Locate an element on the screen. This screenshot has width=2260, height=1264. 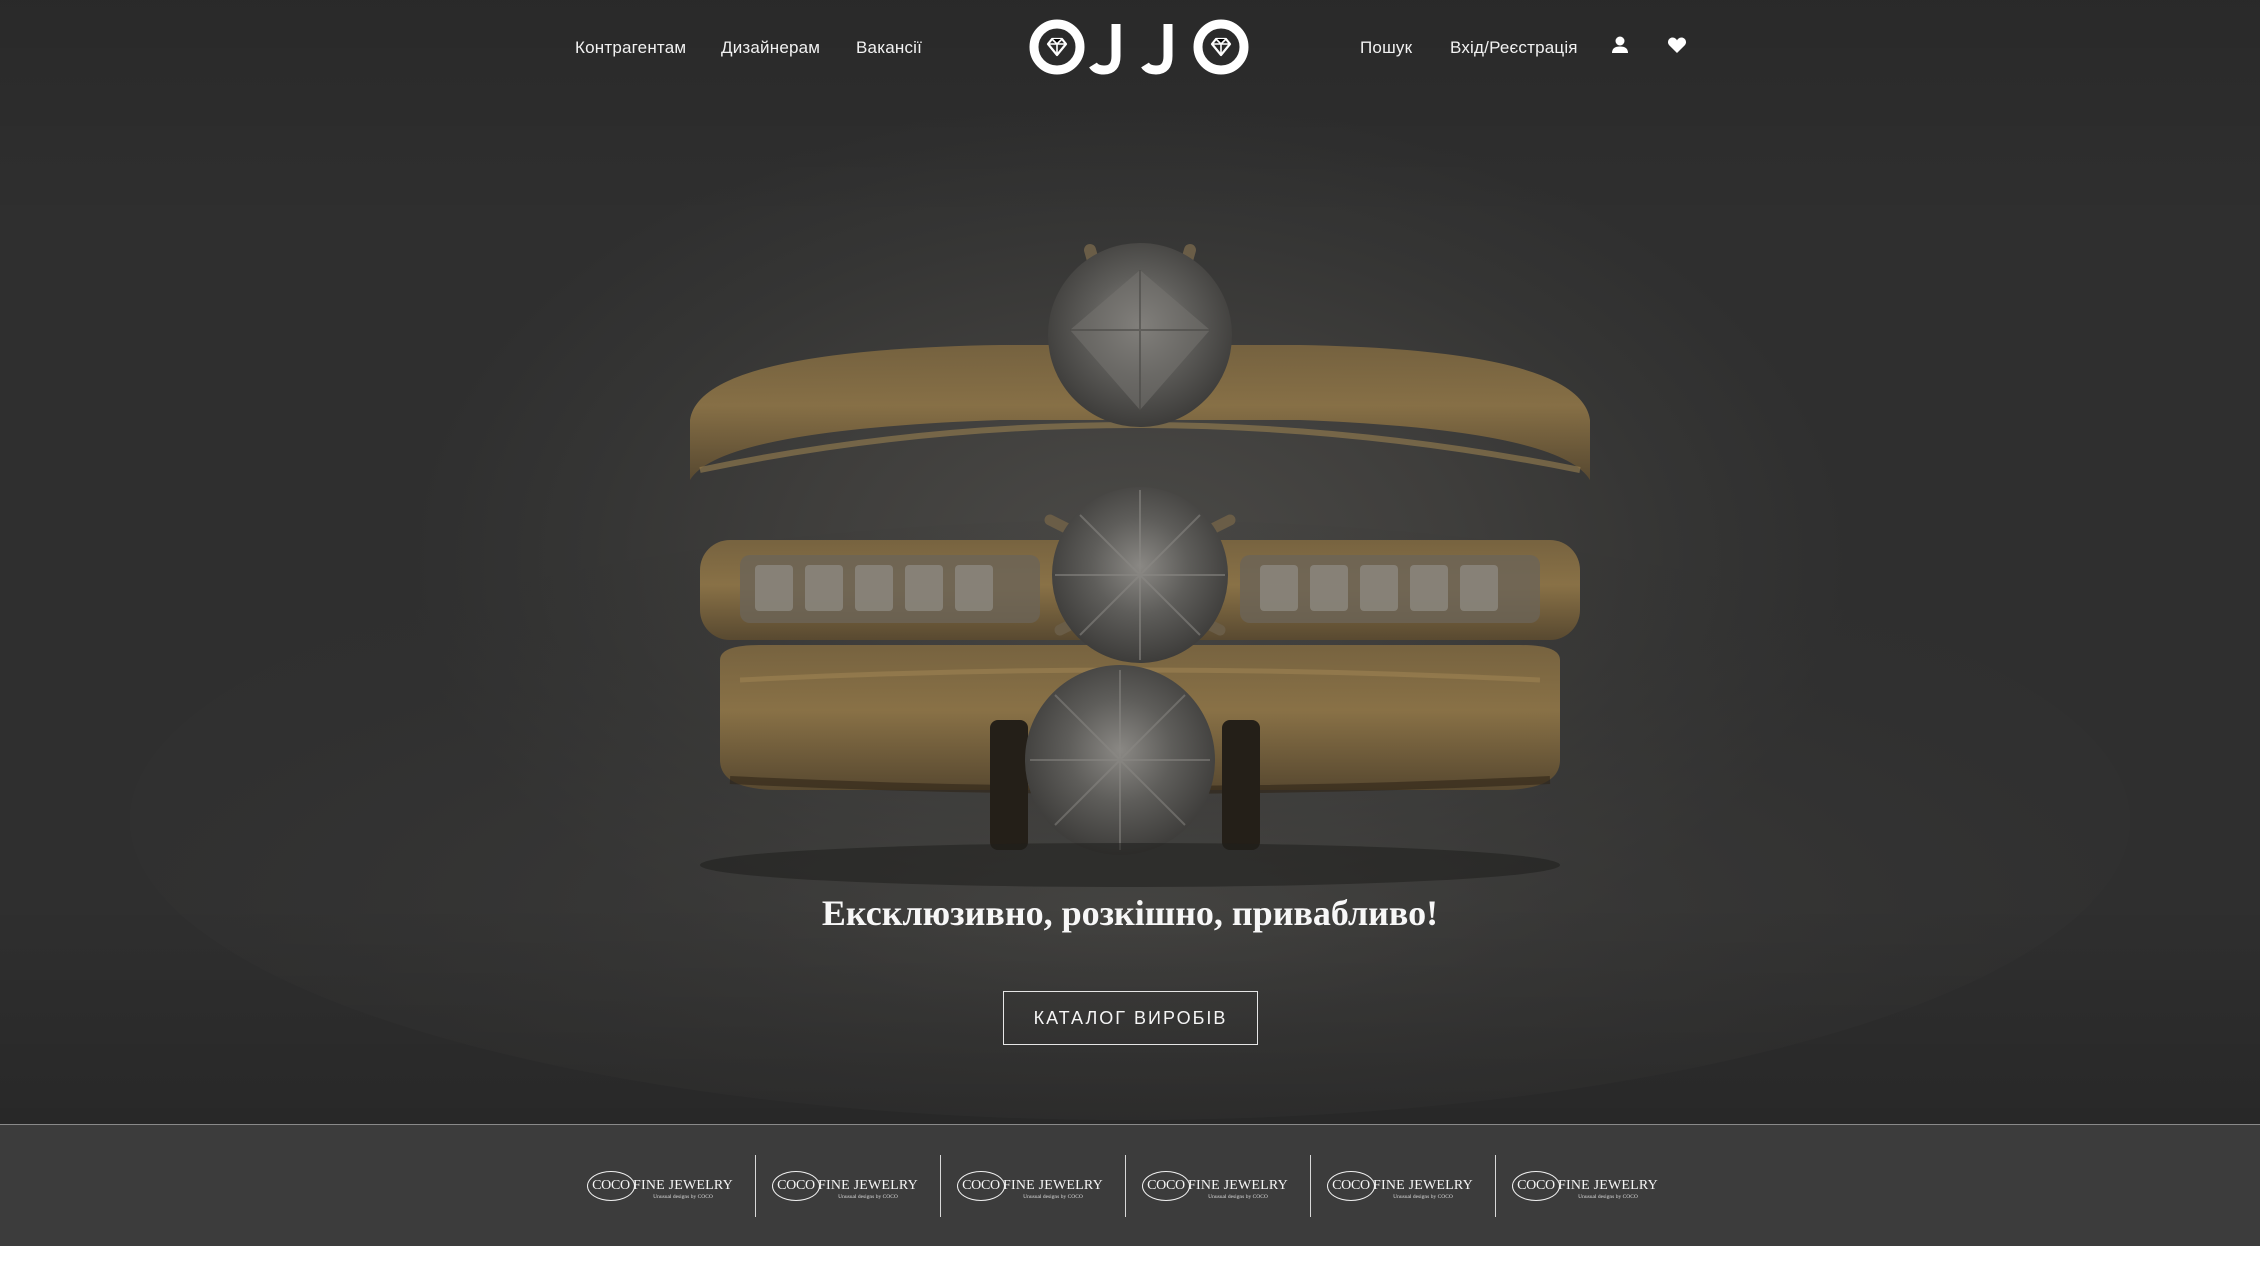
heart-icon is located at coordinates (1677, 45).